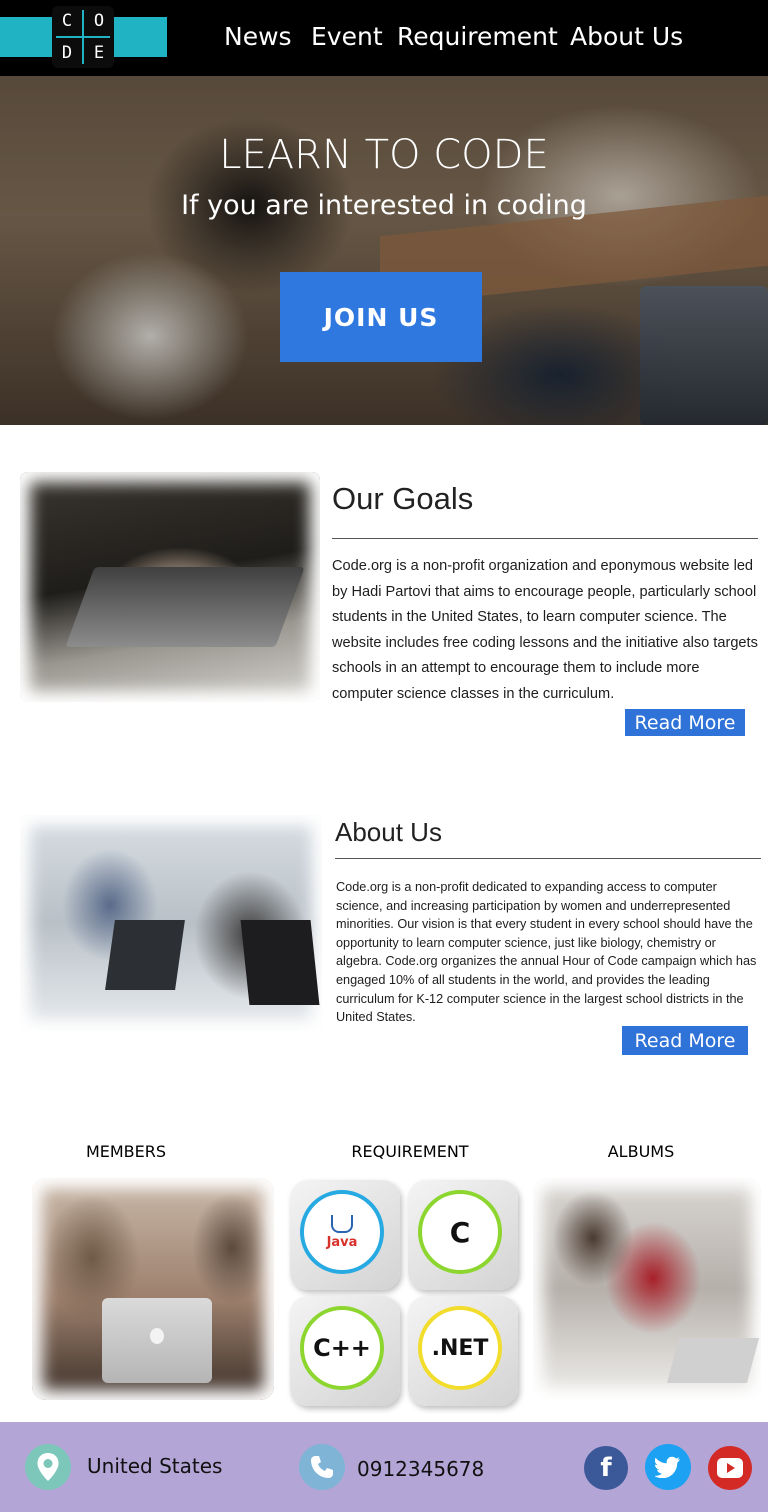  Describe the element at coordinates (685, 722) in the screenshot. I see `goals-read-more-button: Read More` at that location.